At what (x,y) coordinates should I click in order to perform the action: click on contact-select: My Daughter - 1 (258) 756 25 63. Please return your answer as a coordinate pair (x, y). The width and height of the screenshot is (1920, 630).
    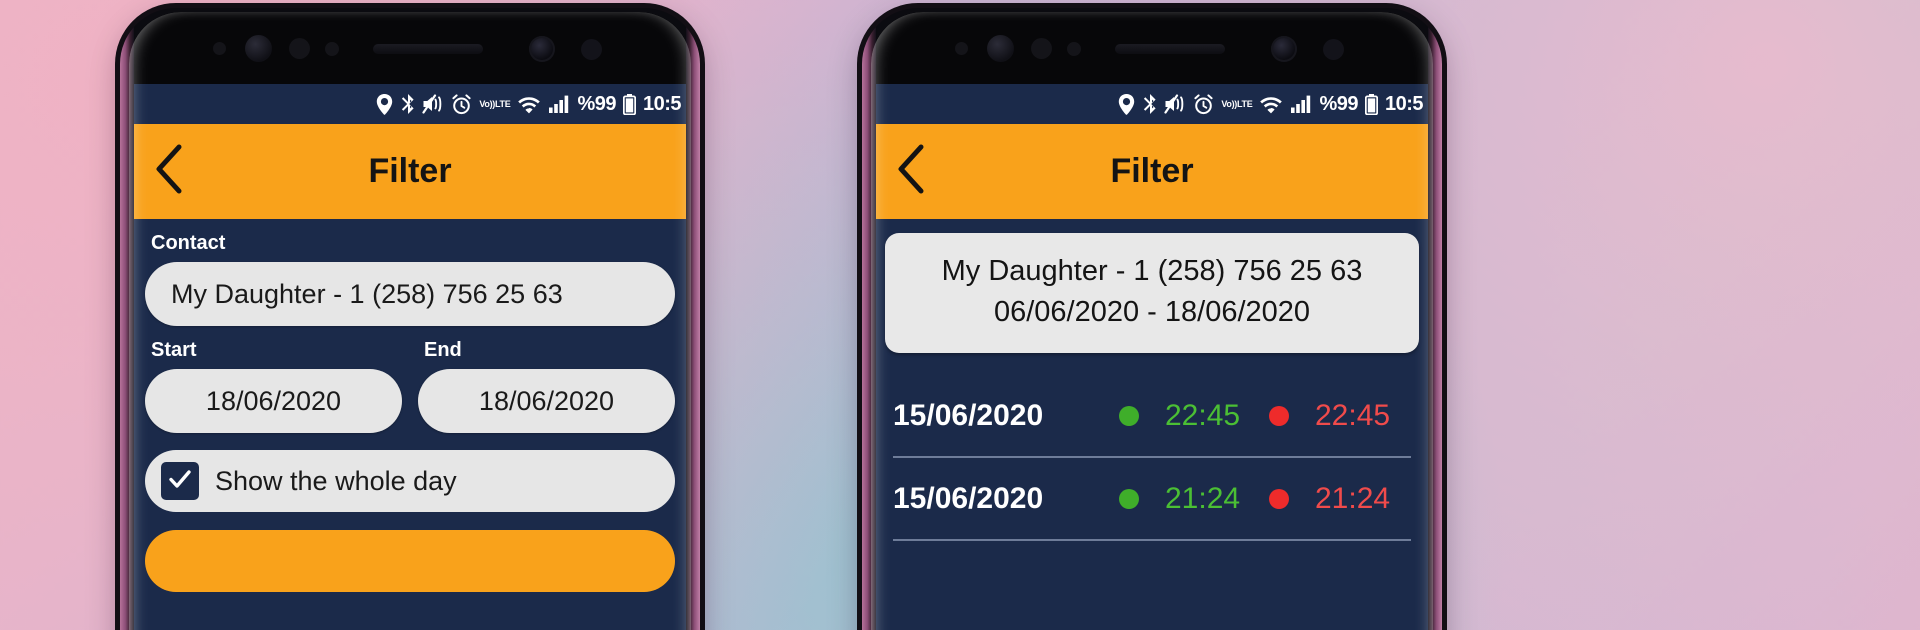
    Looking at the image, I should click on (410, 294).